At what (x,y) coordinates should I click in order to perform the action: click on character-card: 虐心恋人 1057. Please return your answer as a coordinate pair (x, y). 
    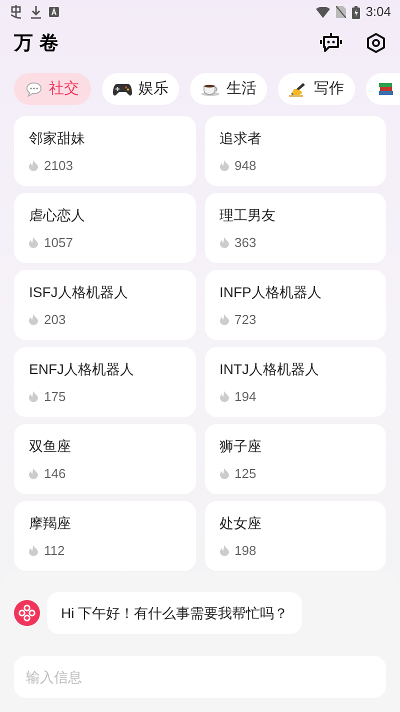
    Looking at the image, I should click on (105, 228).